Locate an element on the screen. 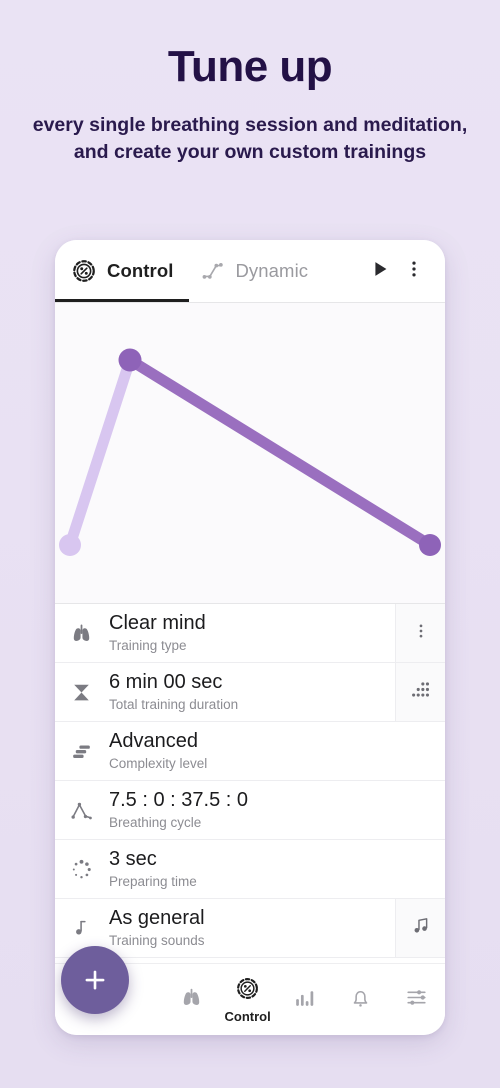 The image size is (500, 1088). keypad-dots-icon is located at coordinates (421, 692).